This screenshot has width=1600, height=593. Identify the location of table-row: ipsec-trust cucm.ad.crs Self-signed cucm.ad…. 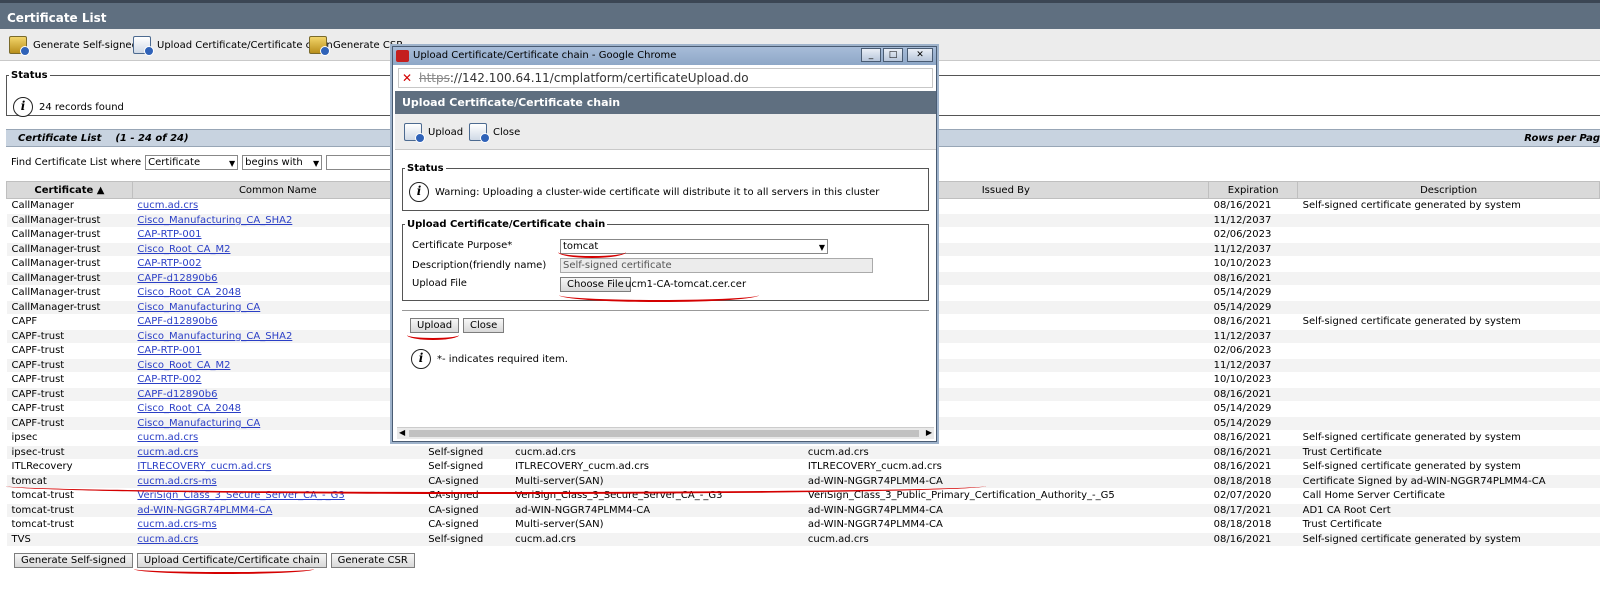
(803, 452).